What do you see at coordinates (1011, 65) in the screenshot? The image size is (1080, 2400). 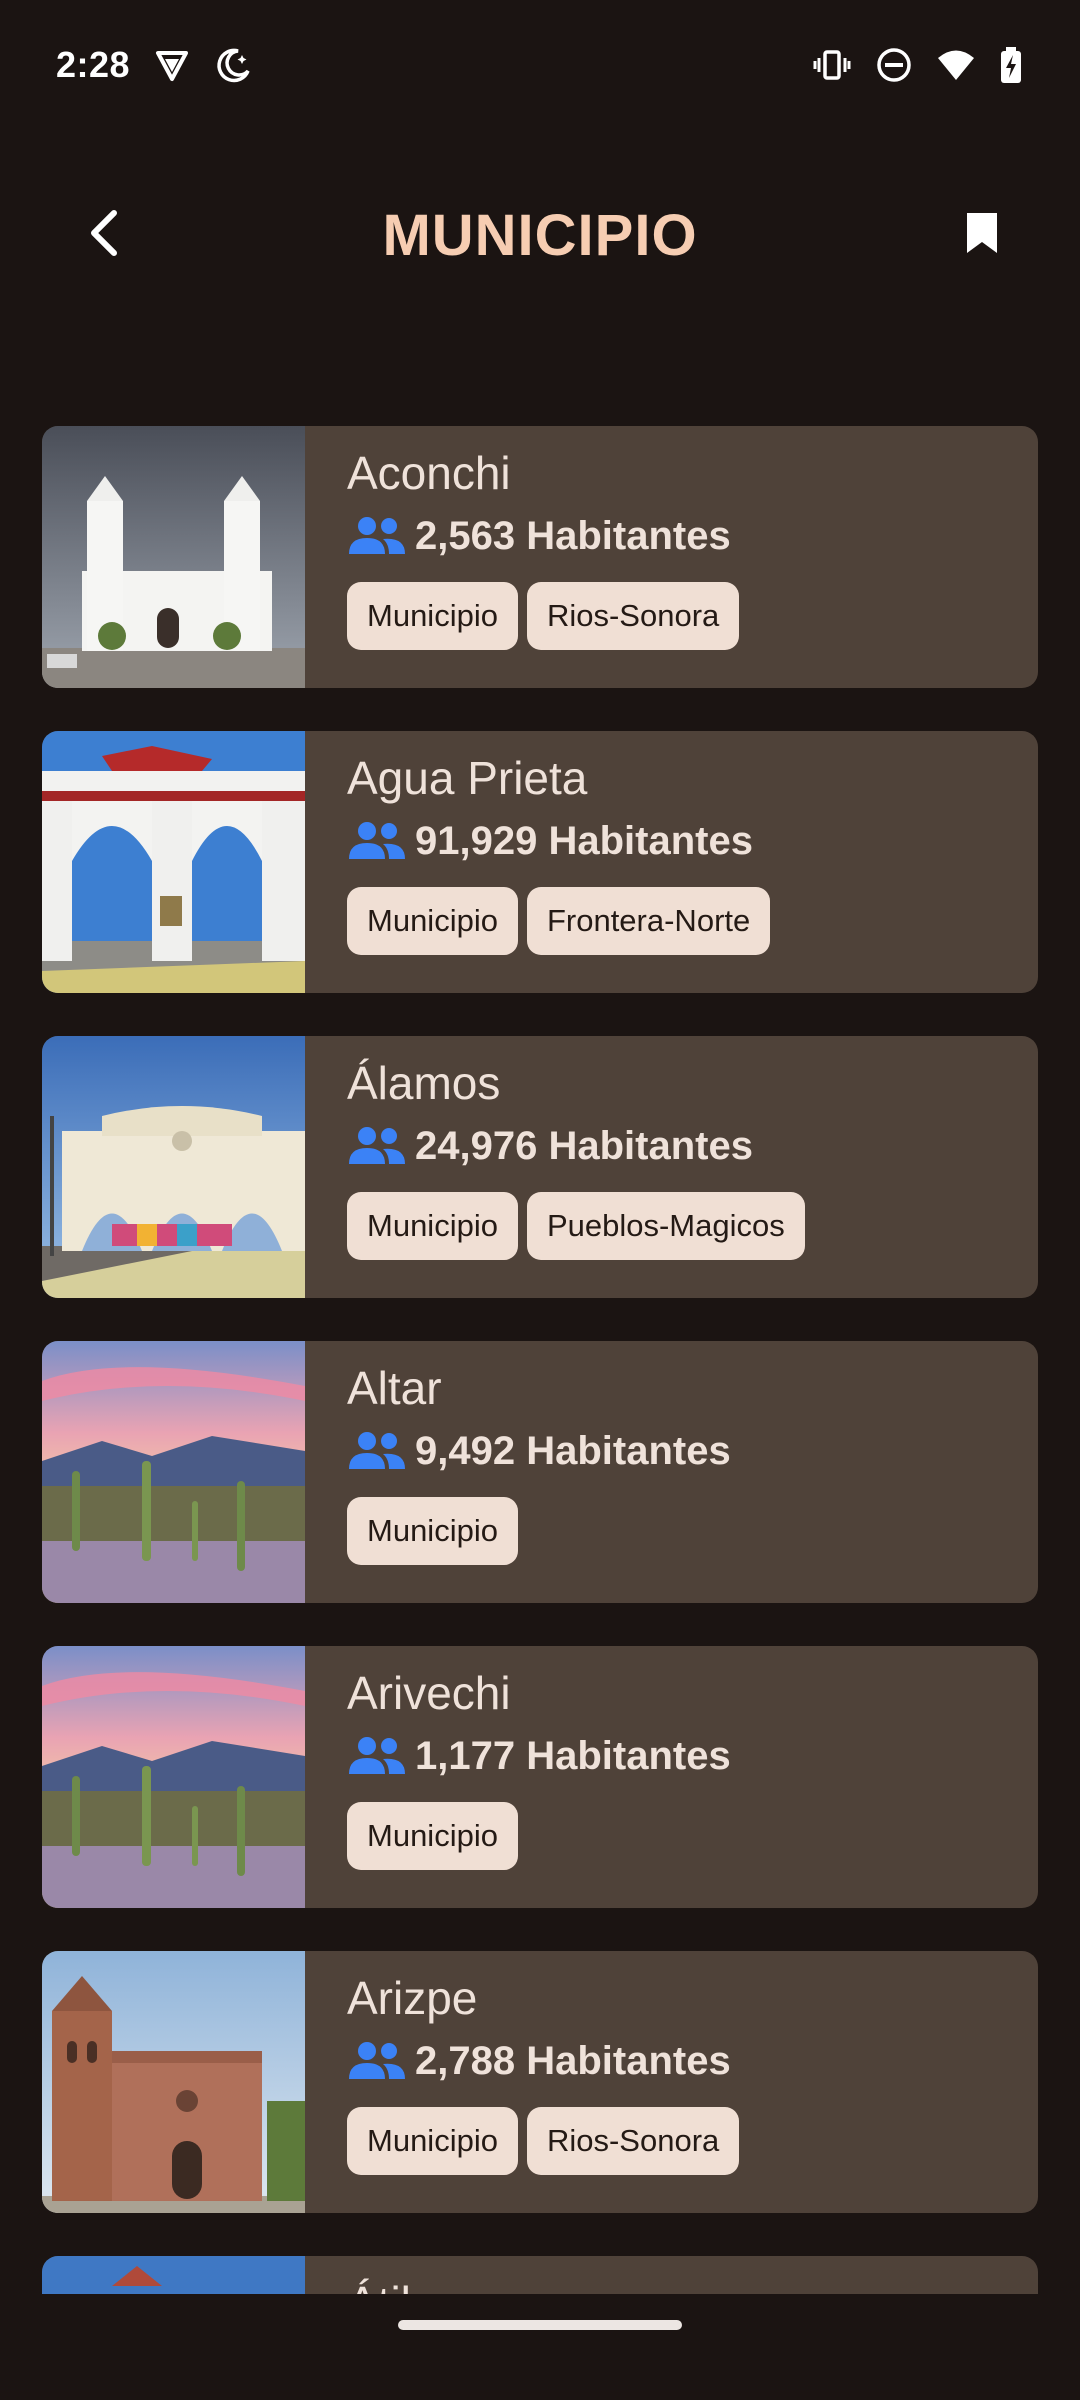 I see `battery-charging-icon` at bounding box center [1011, 65].